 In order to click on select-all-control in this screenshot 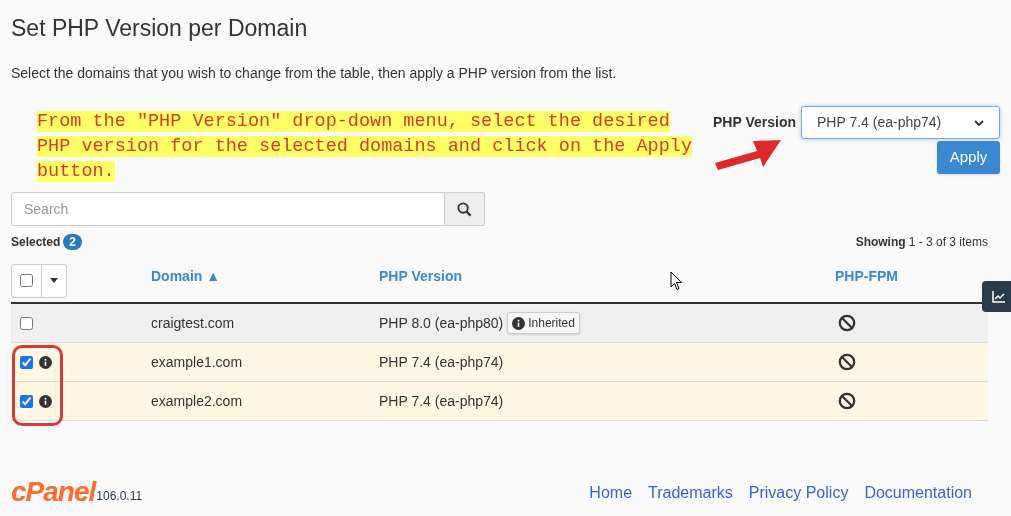, I will do `click(39, 280)`.